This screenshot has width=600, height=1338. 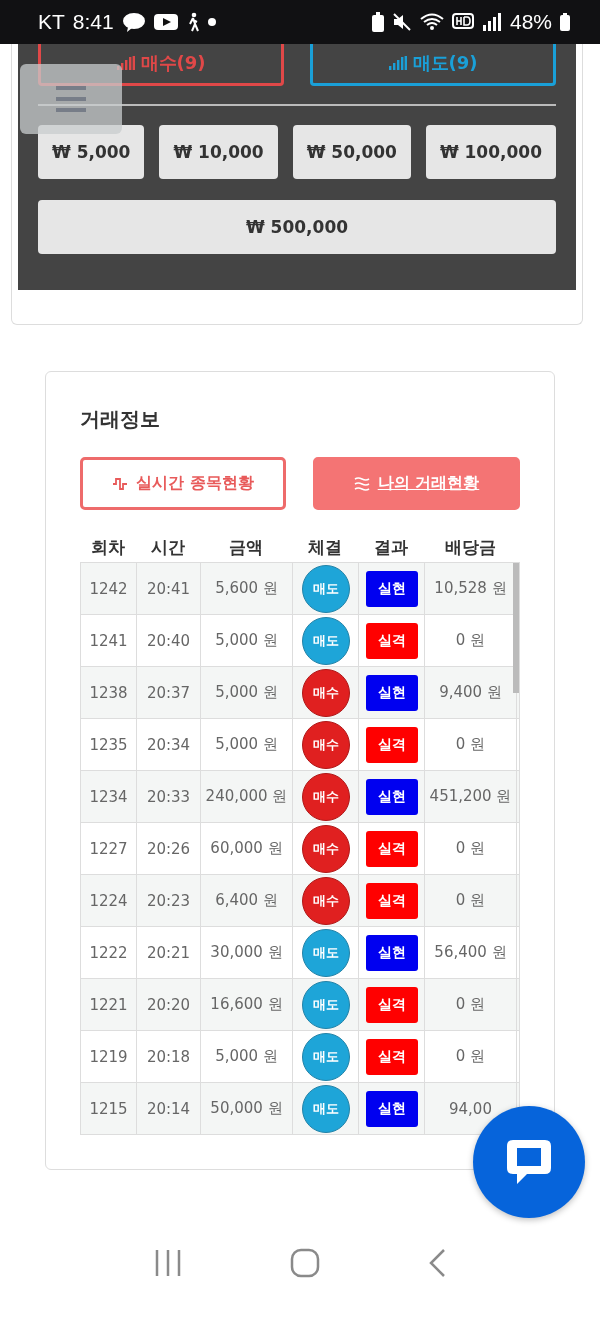 What do you see at coordinates (169, 1004) in the screenshot?
I see `table-cell: 20:20` at bounding box center [169, 1004].